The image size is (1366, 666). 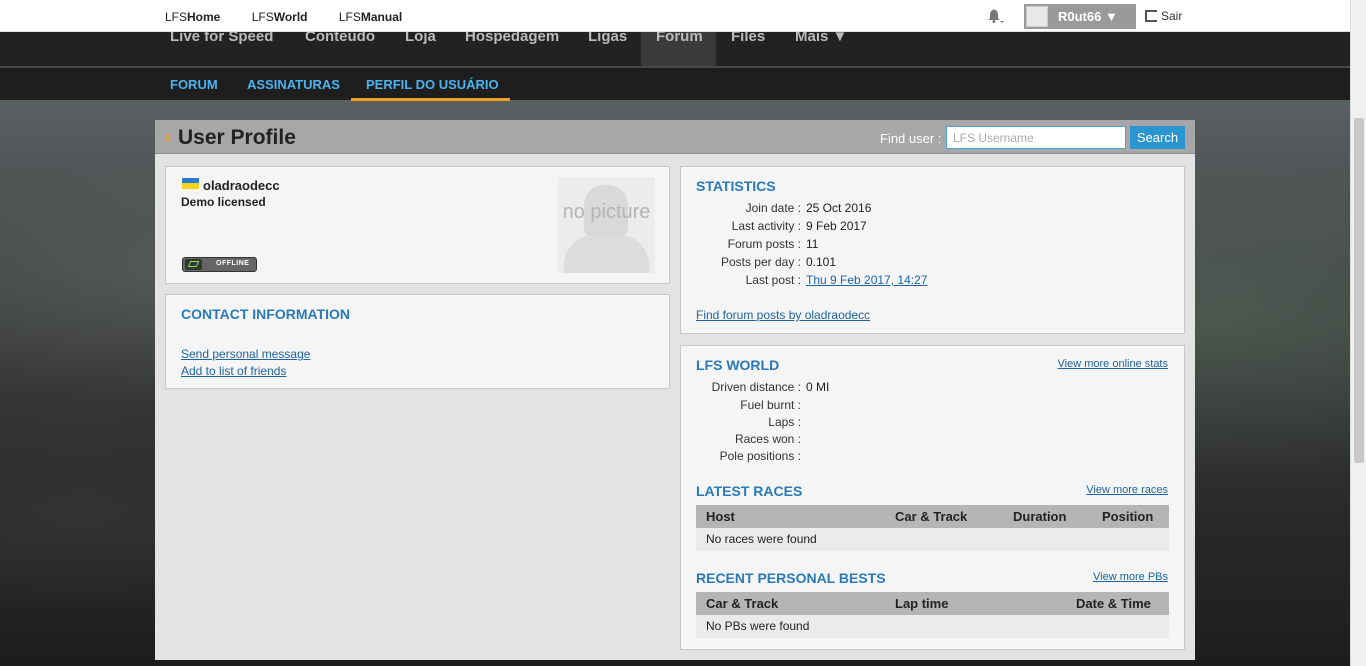 What do you see at coordinates (678, 49) in the screenshot?
I see `nav-forum: Forum` at bounding box center [678, 49].